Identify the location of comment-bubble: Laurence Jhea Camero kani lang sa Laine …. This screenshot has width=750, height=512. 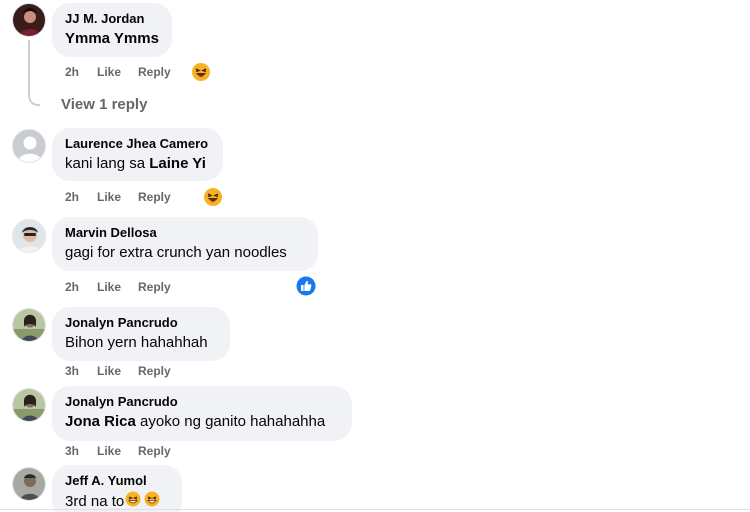
(137, 154).